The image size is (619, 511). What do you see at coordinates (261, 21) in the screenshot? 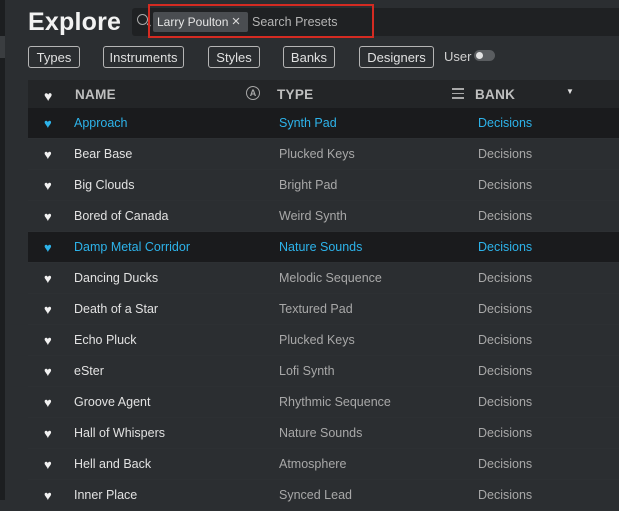
I see `annotation-highlight-box` at bounding box center [261, 21].